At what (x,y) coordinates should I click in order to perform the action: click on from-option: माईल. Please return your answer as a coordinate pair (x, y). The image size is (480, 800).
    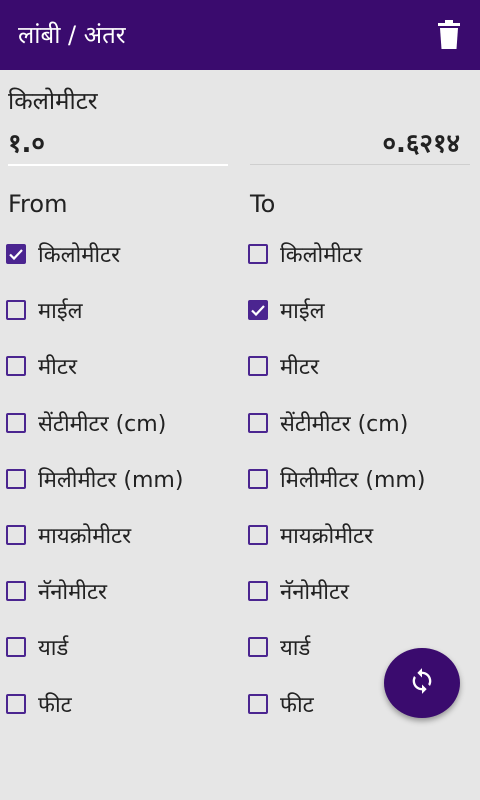
    Looking at the image, I should click on (44, 310).